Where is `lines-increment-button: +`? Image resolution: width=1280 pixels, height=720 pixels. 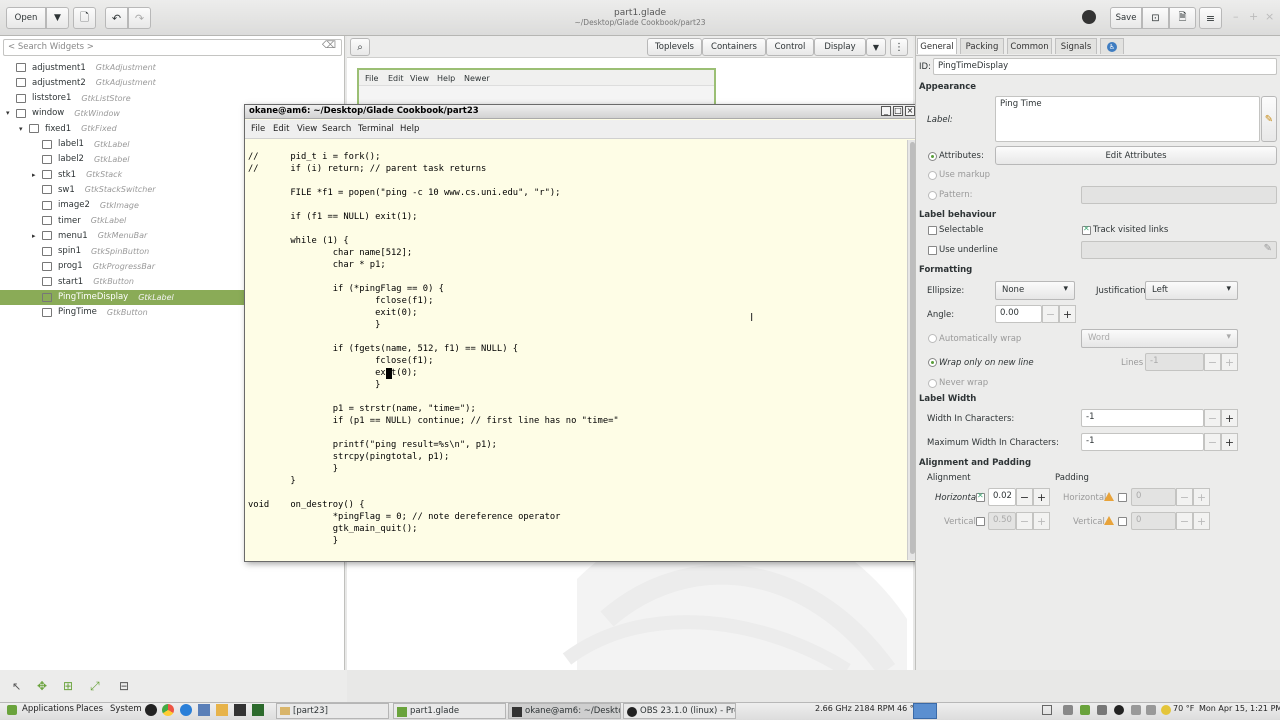 lines-increment-button: + is located at coordinates (1229, 362).